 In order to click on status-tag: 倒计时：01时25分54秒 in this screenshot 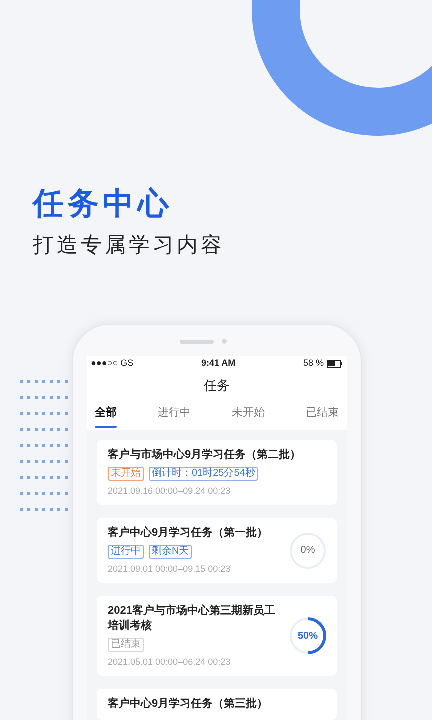, I will do `click(203, 474)`.